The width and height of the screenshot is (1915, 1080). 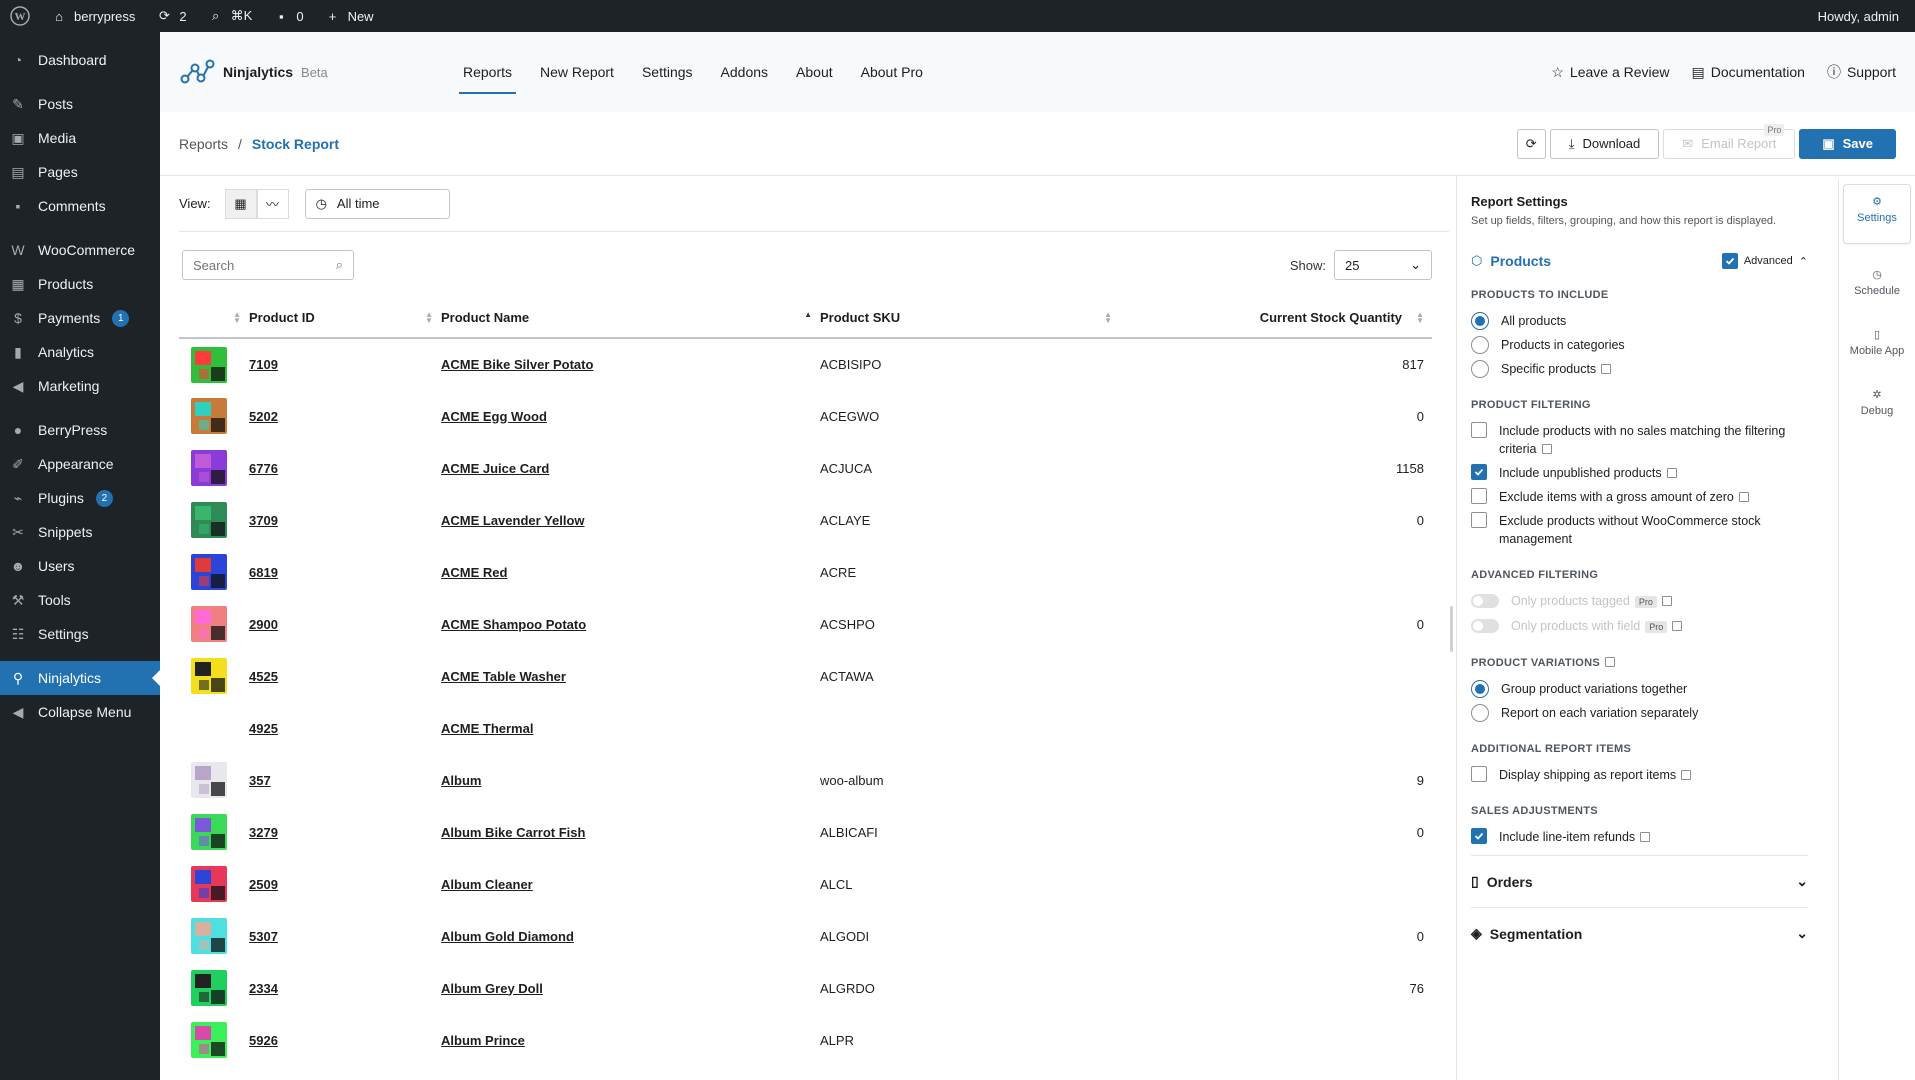 I want to click on product-id-link: 2334, so click(x=263, y=988).